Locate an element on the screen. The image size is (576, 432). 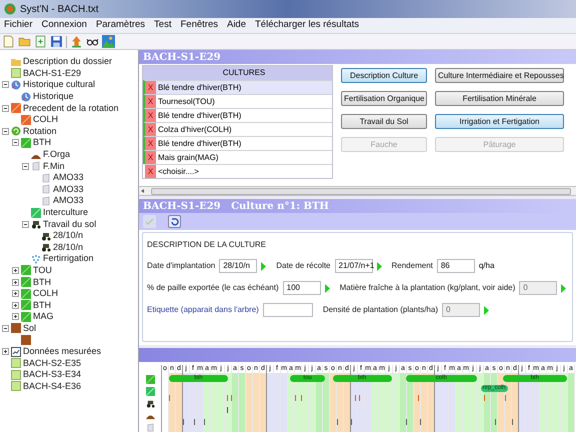
tree-item: BACH-S2-E35 is located at coordinates (52, 363).